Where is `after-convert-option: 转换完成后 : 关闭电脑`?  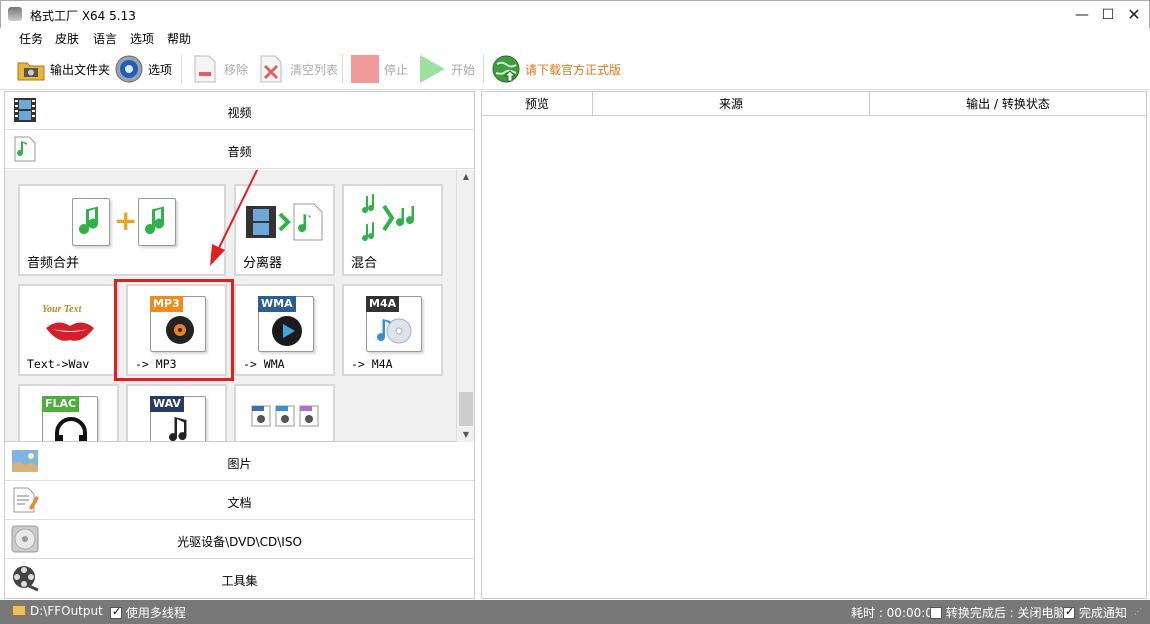
after-convert-option: 转换完成后 : 关闭电脑 is located at coordinates (998, 612).